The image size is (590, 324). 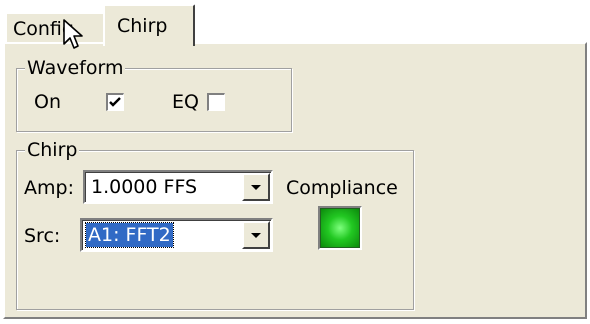 I want to click on src-value: A1: FFT2, so click(x=129, y=235).